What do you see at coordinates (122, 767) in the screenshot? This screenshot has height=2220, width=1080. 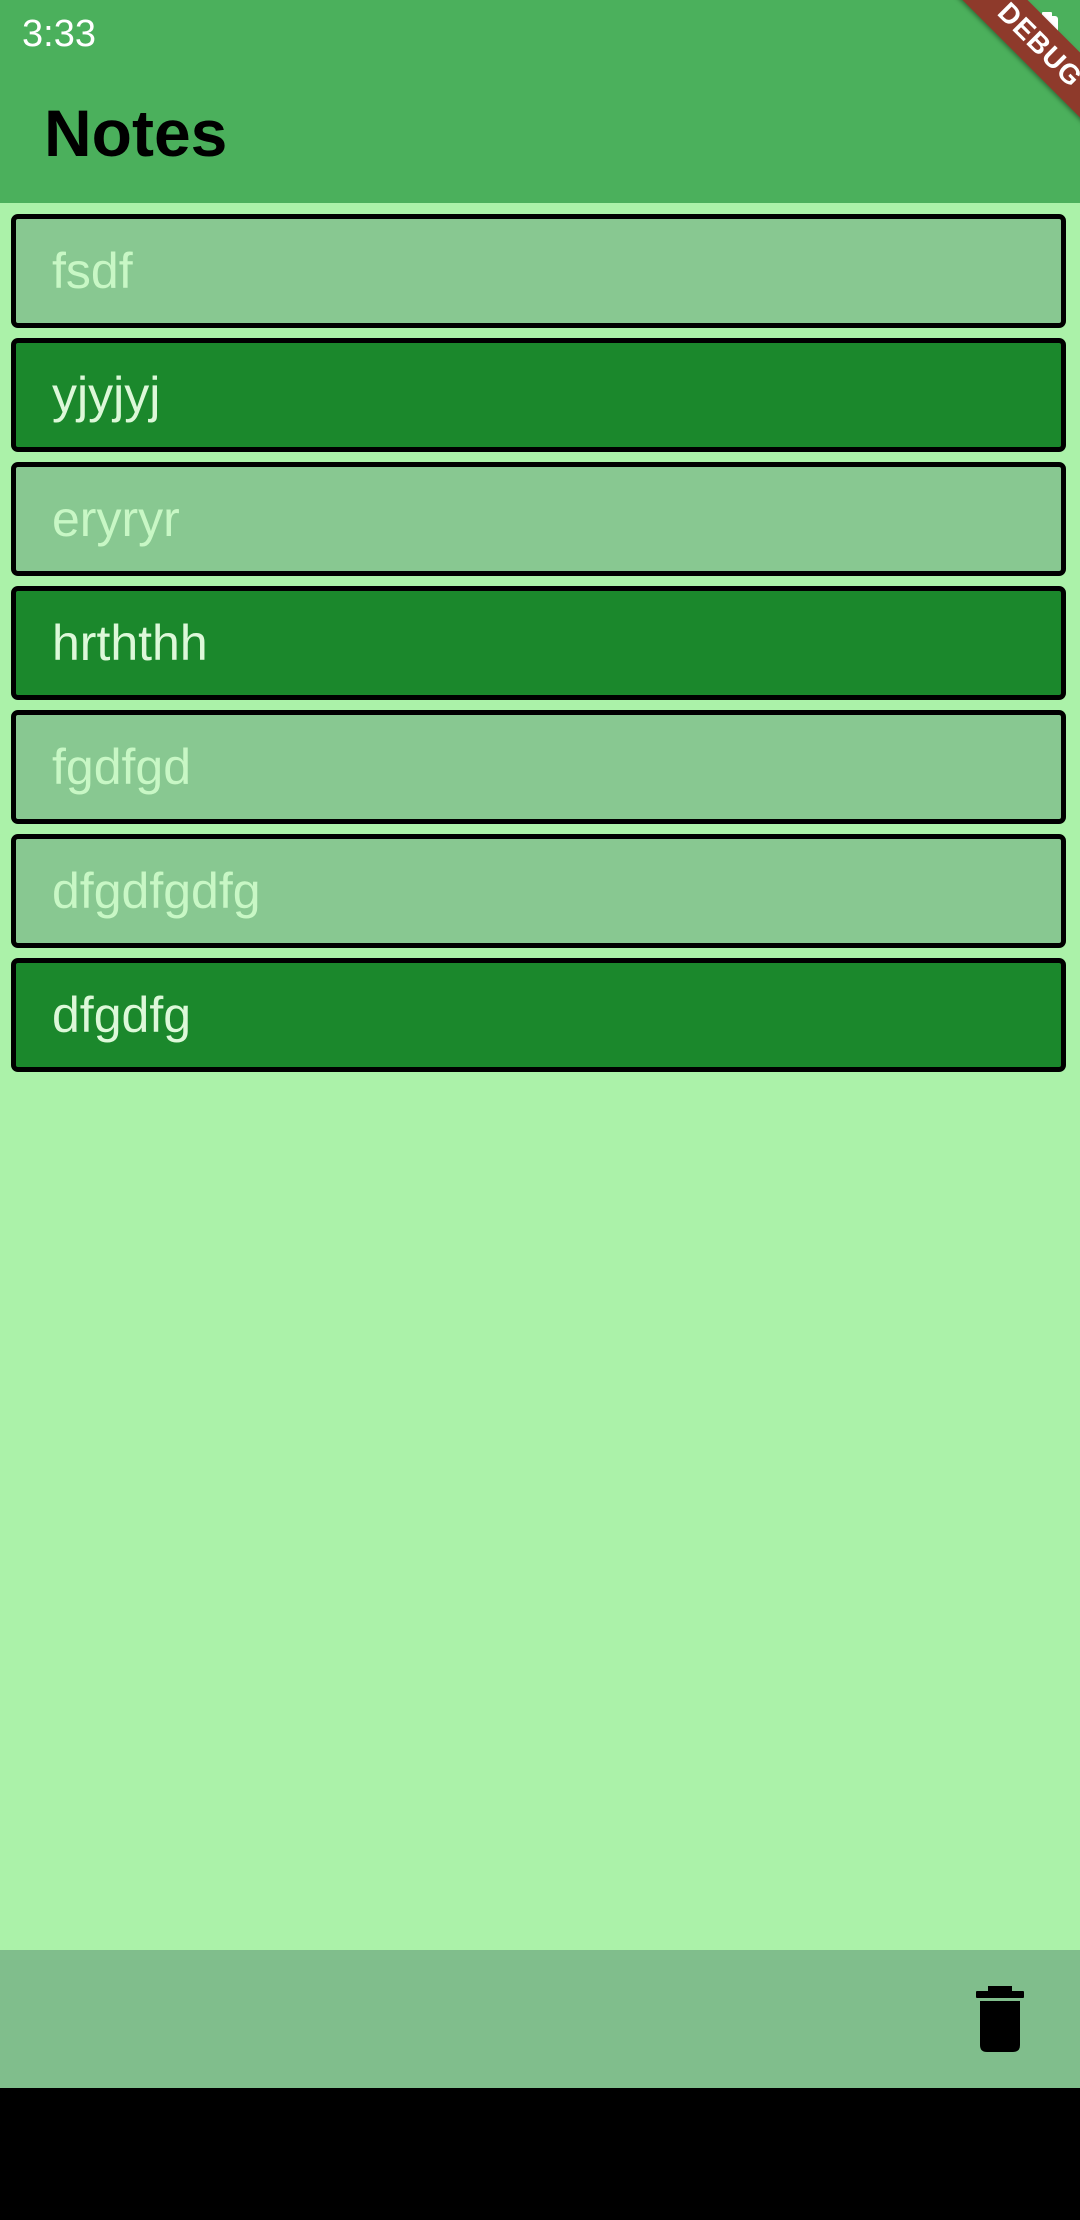 I see `note-text: fgdfgd` at bounding box center [122, 767].